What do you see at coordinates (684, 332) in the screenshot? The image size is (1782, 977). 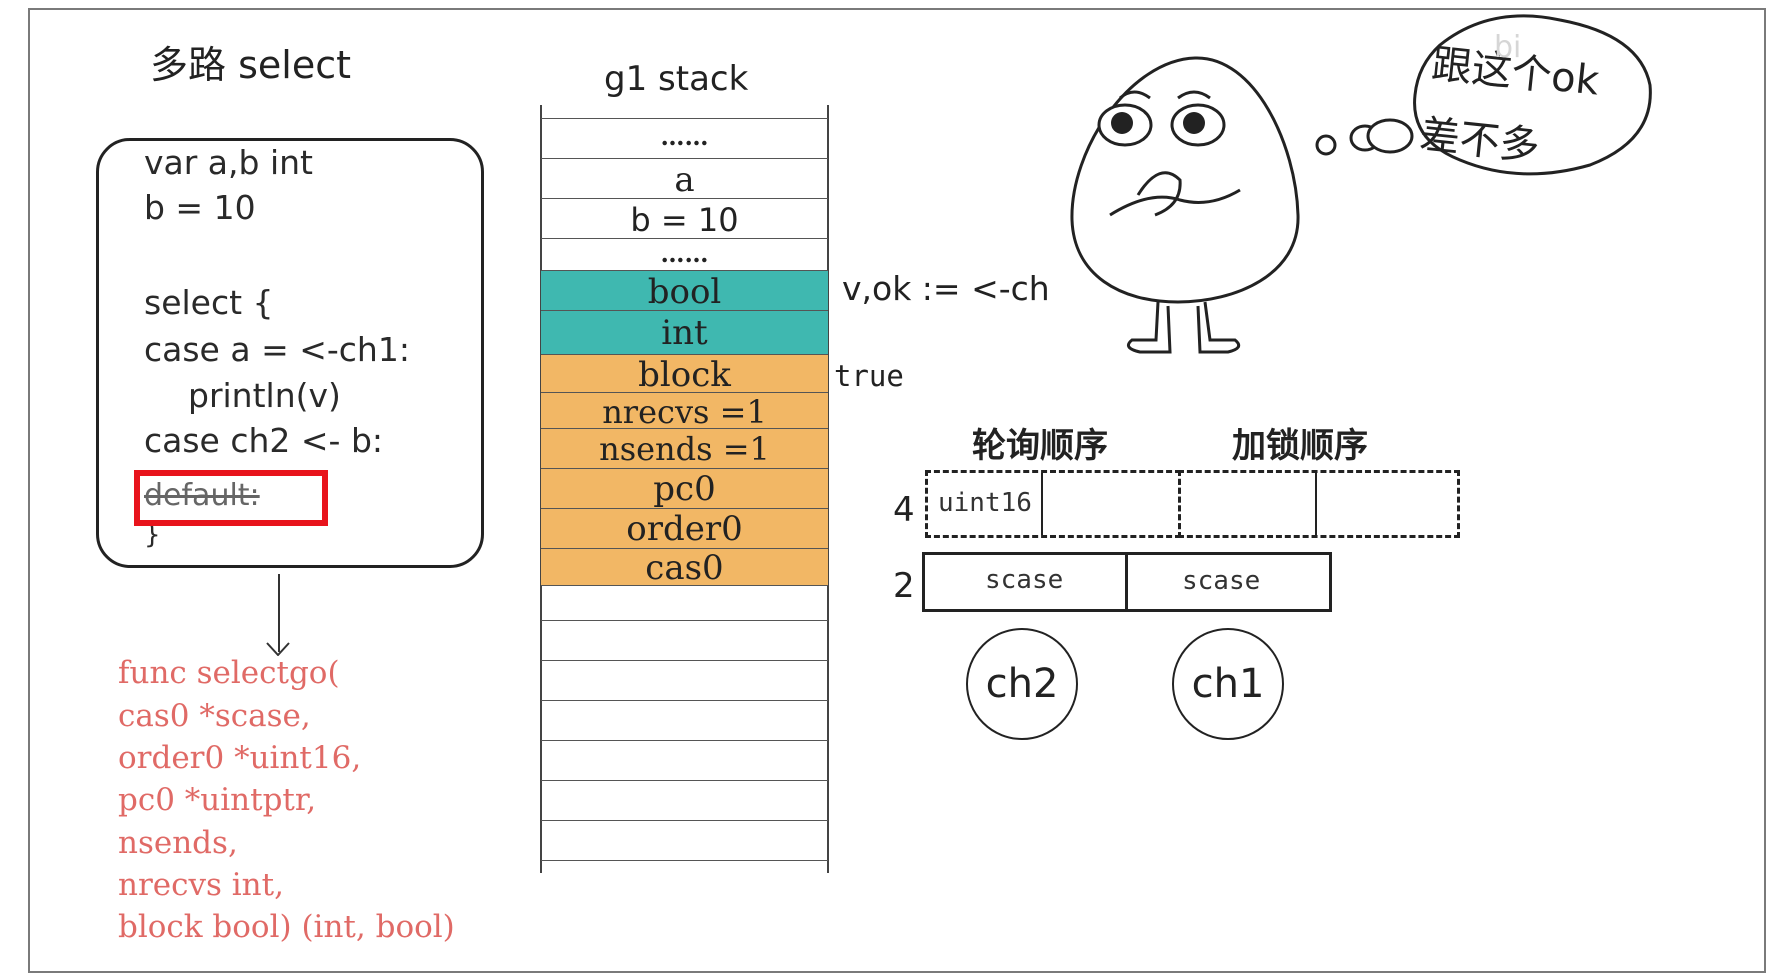 I see `stack-row-int: int` at bounding box center [684, 332].